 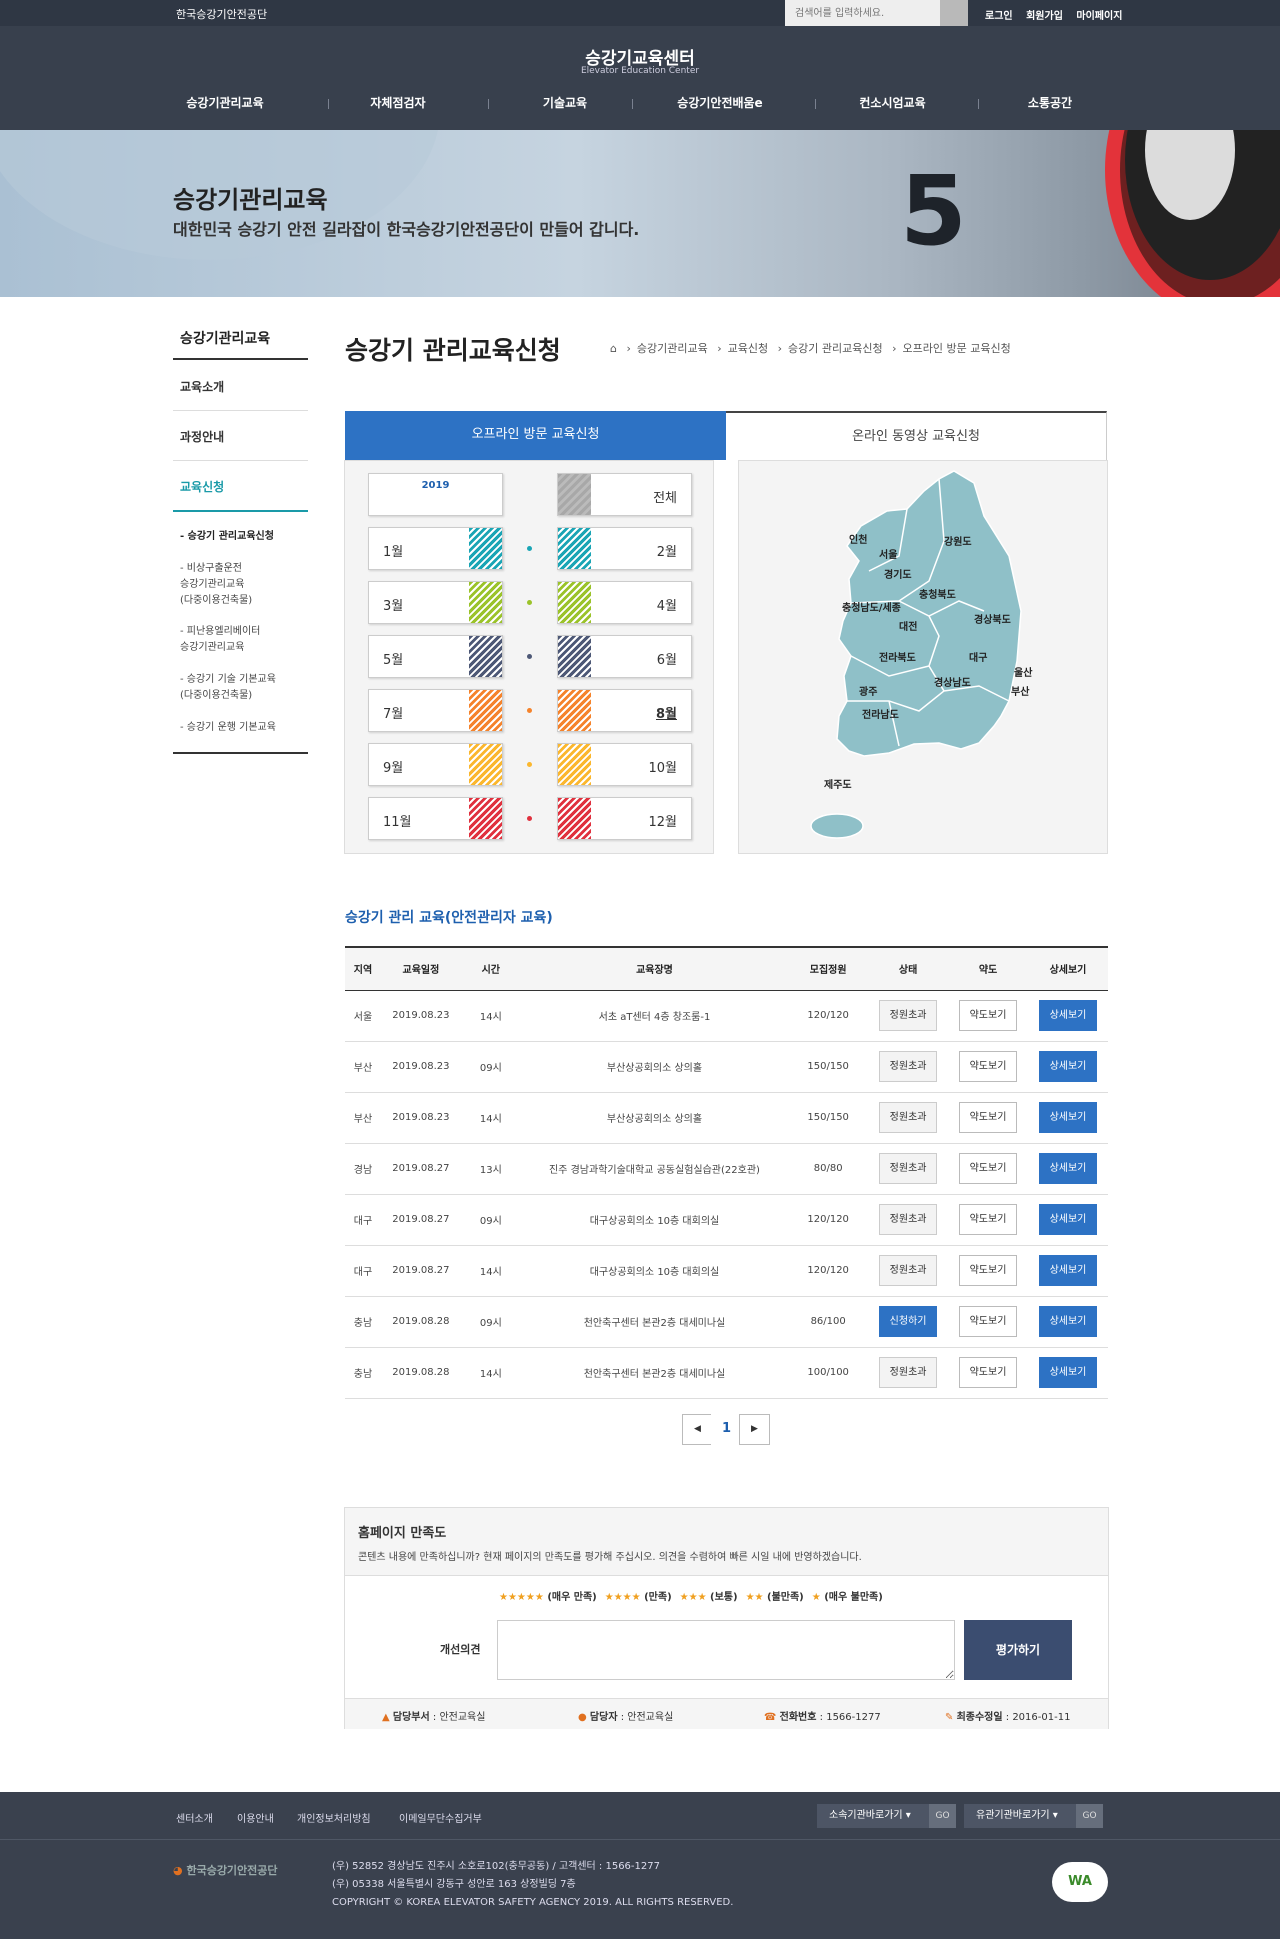 What do you see at coordinates (835, 348) in the screenshot?
I see `breadcrumb-item: 승강기 관리교육신청` at bounding box center [835, 348].